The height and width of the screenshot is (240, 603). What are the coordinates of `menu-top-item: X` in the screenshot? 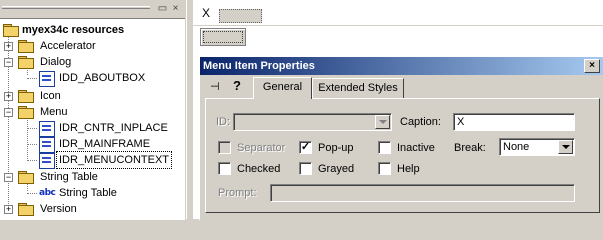 It's located at (206, 13).